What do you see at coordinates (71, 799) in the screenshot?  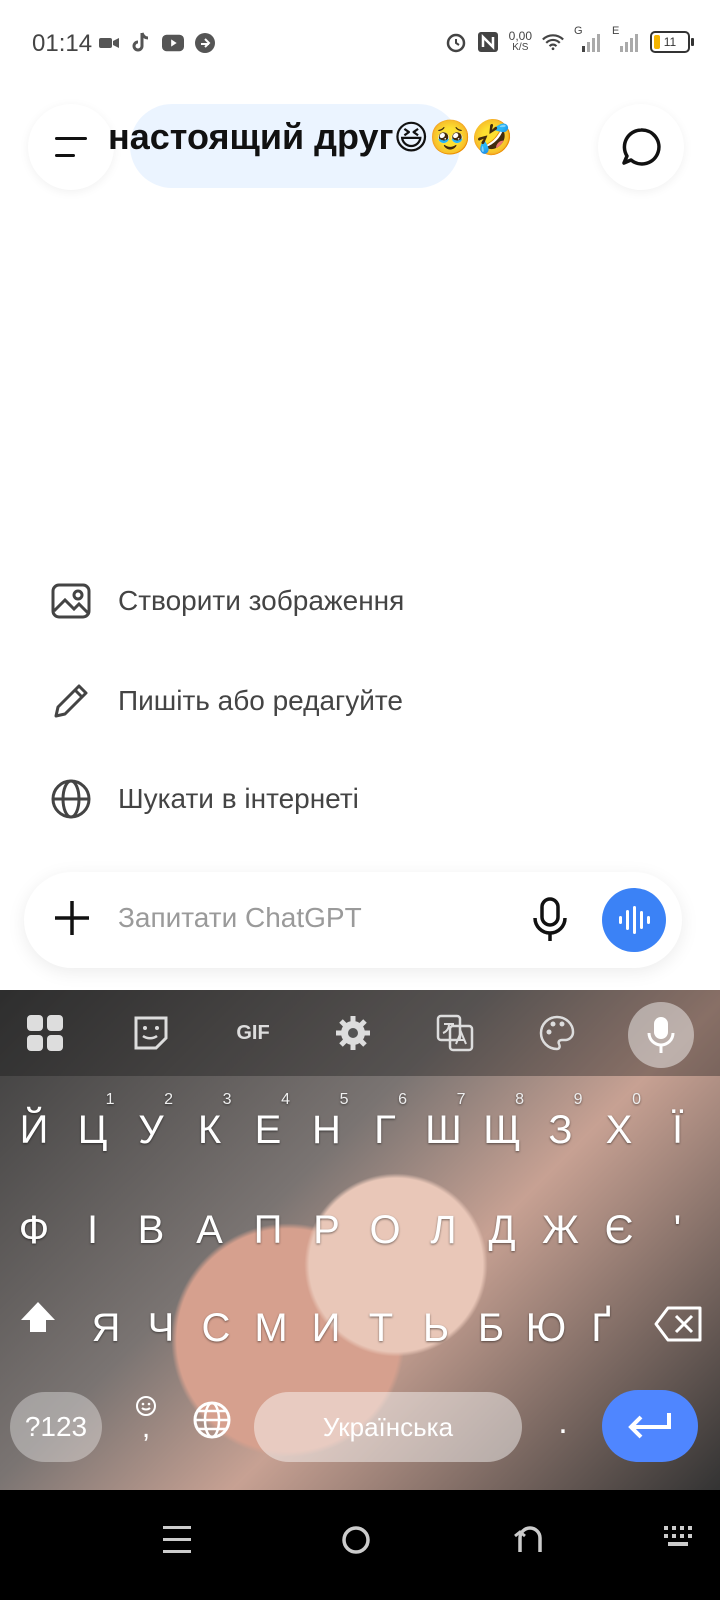 I see `globe-icon` at bounding box center [71, 799].